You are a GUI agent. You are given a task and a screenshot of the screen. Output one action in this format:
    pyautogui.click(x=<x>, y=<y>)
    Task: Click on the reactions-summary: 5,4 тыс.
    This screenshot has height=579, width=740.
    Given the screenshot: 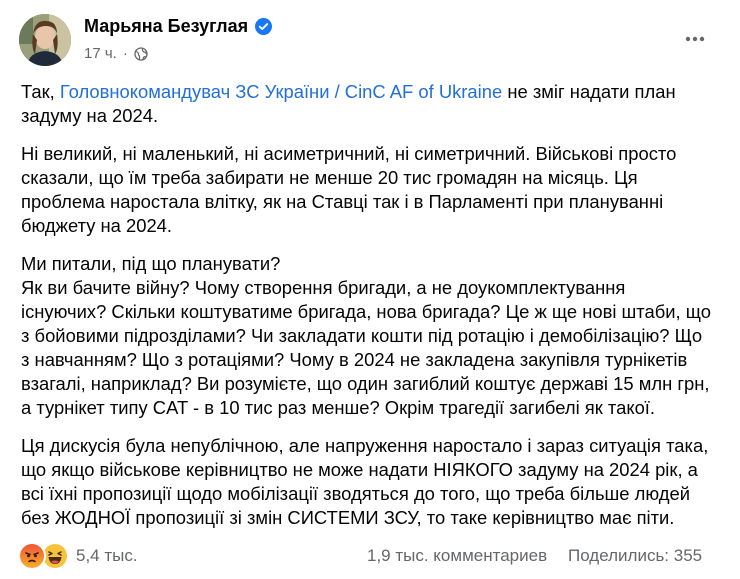 What is the action you would take?
    pyautogui.click(x=78, y=556)
    